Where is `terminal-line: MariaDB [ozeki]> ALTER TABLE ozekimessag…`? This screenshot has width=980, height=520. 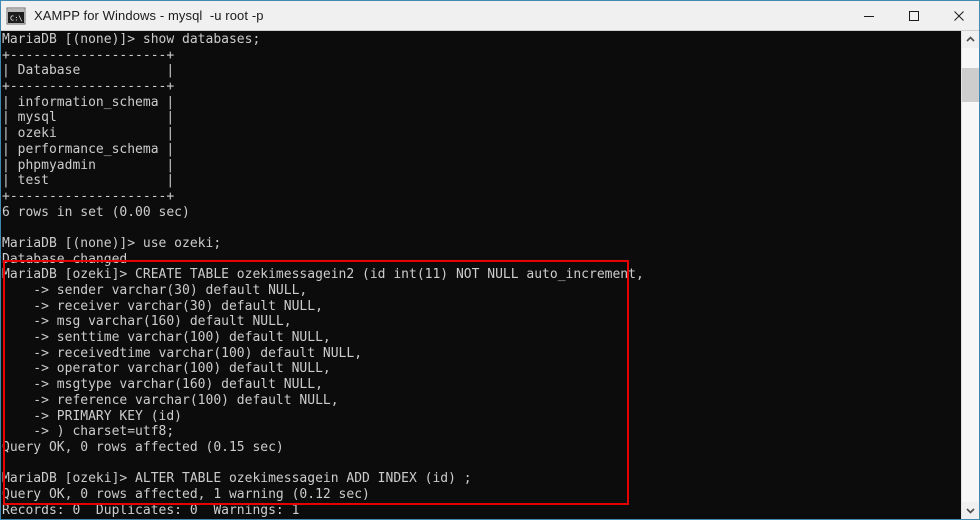 terminal-line: MariaDB [ozeki]> ALTER TABLE ozekimessag… is located at coordinates (237, 479).